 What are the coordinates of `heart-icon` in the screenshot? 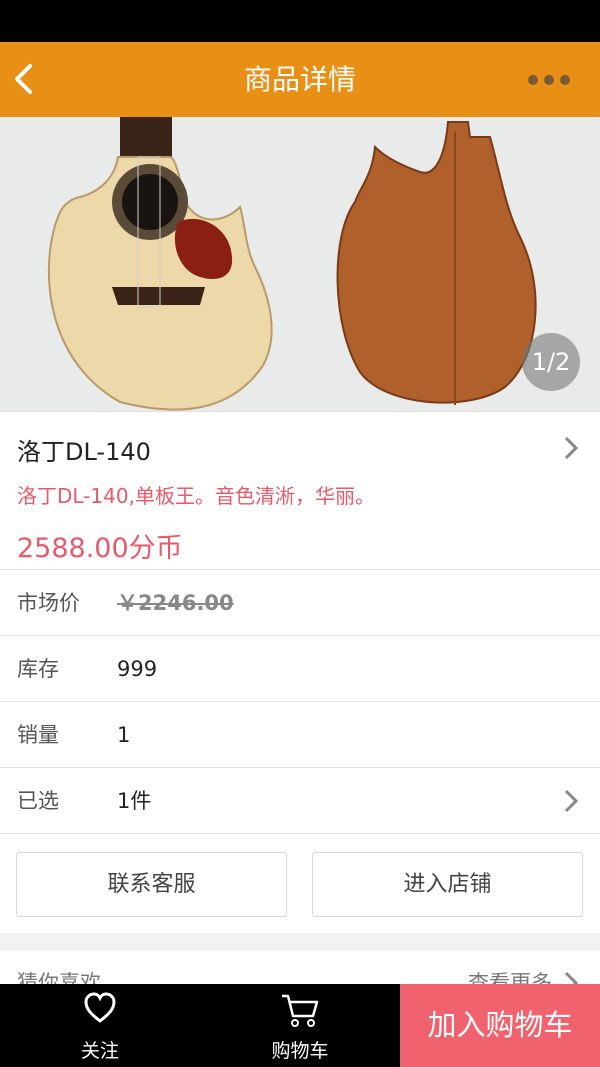 It's located at (100, 1007).